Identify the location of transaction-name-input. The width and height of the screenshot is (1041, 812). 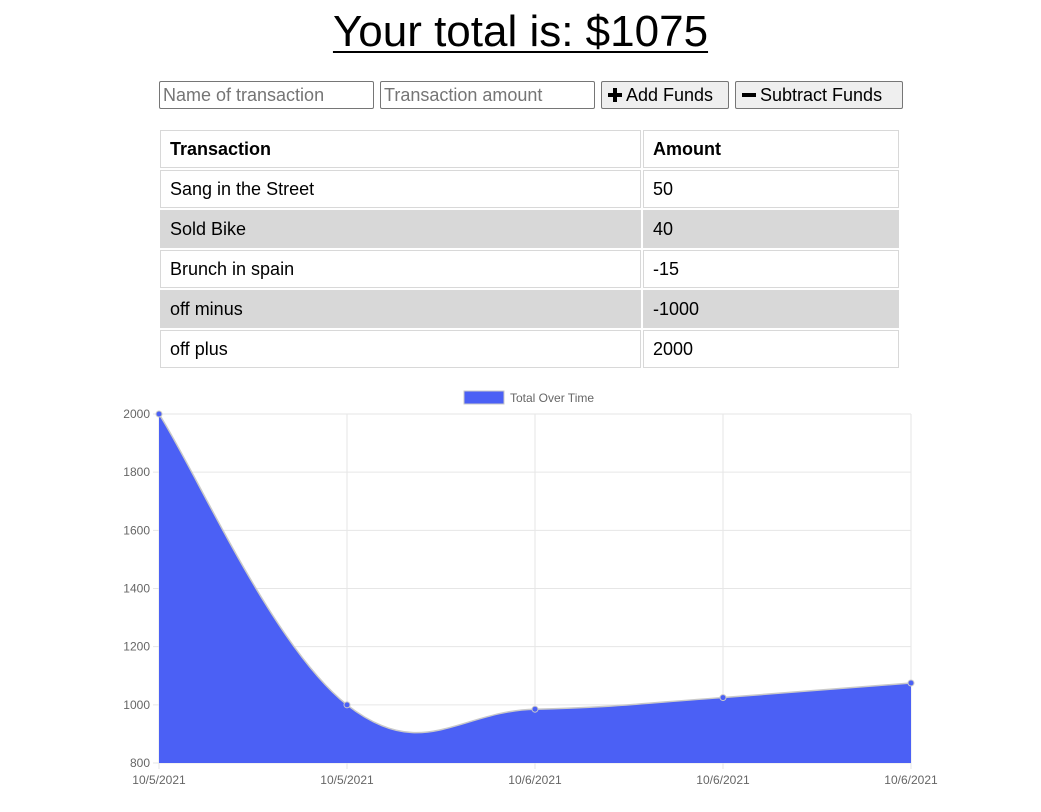
(266, 95).